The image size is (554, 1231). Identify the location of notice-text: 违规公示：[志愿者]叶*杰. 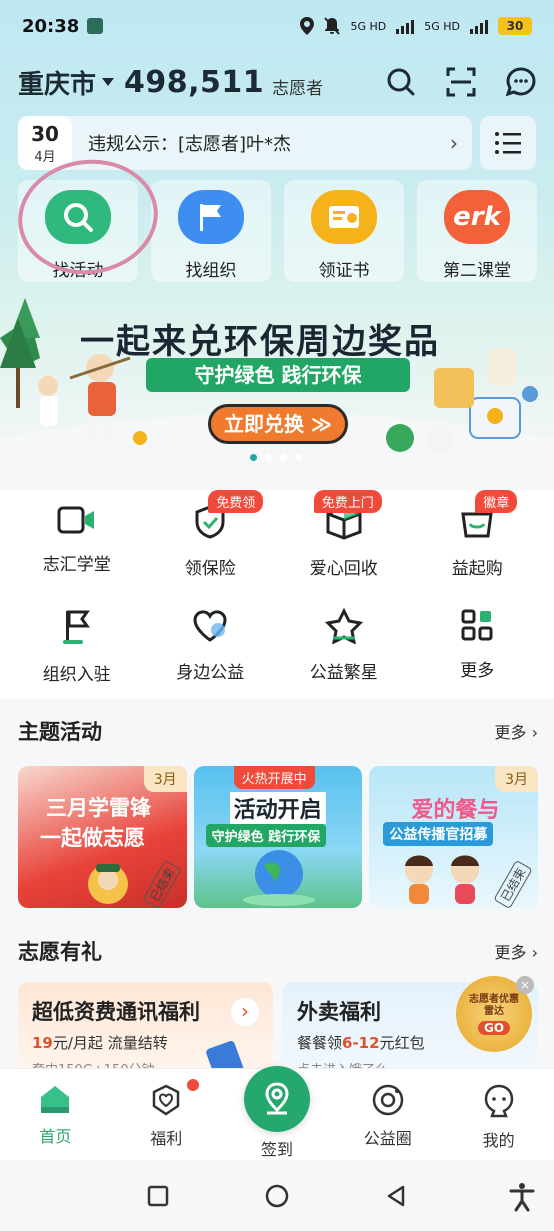
(190, 144).